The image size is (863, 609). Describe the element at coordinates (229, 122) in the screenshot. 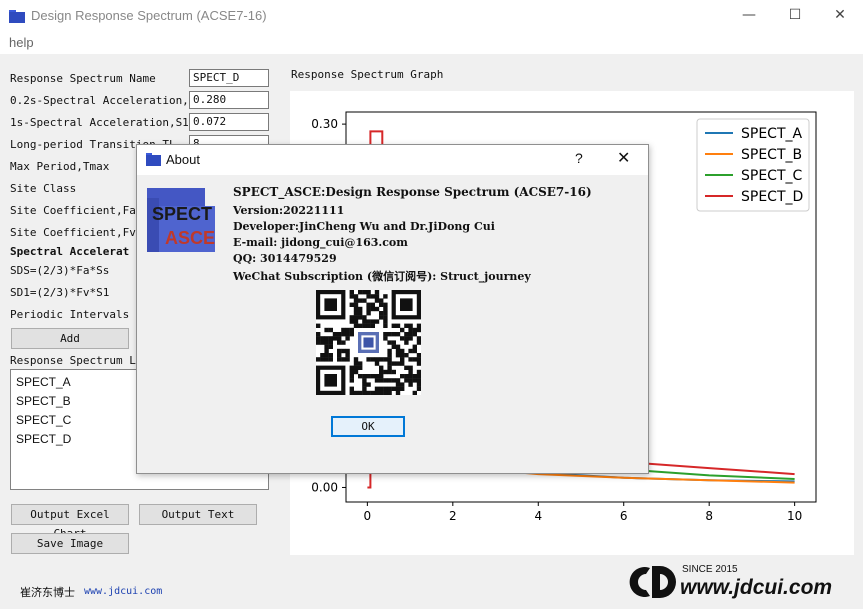

I see `s1-input: 0.072` at that location.